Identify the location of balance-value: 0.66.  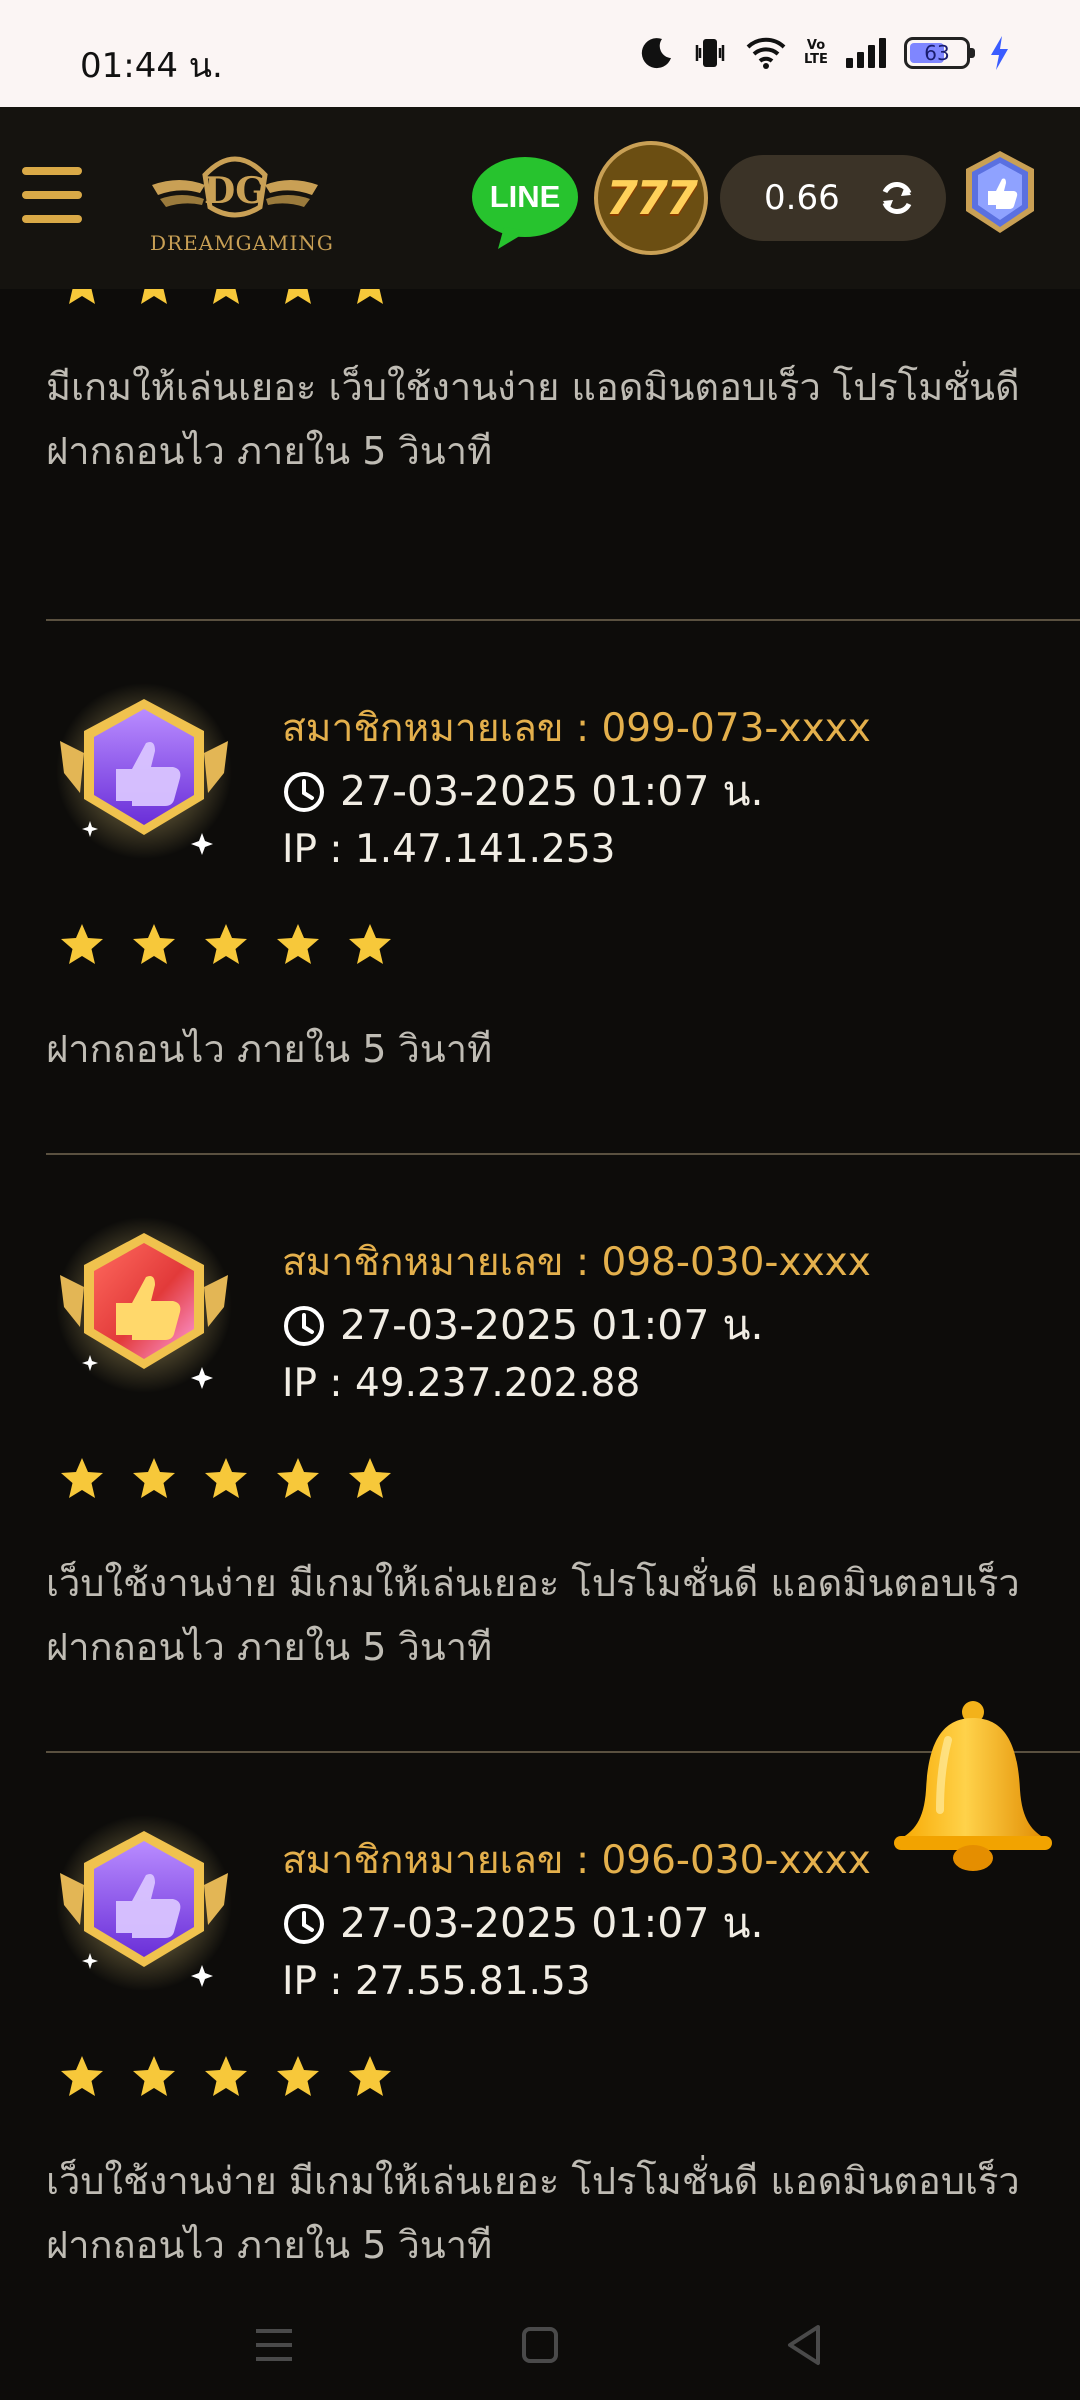
(802, 198).